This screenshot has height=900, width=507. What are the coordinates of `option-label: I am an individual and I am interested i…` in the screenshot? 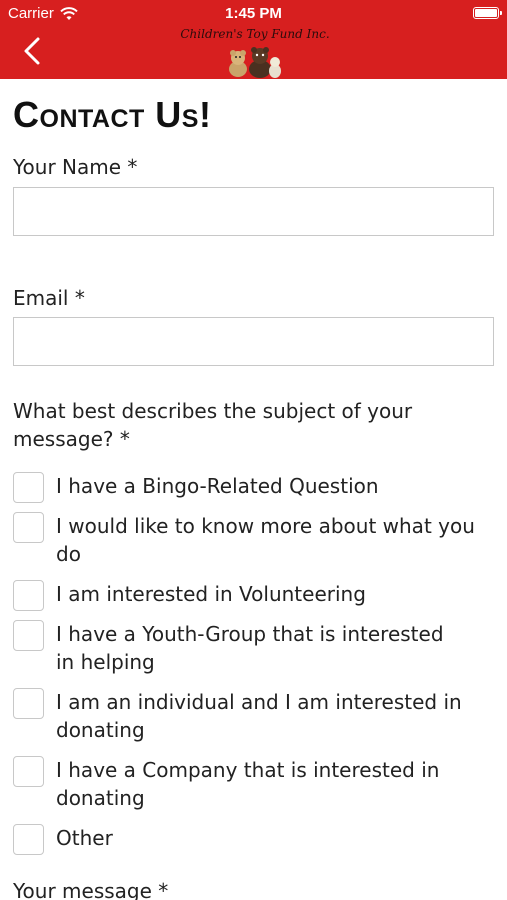 It's located at (259, 716).